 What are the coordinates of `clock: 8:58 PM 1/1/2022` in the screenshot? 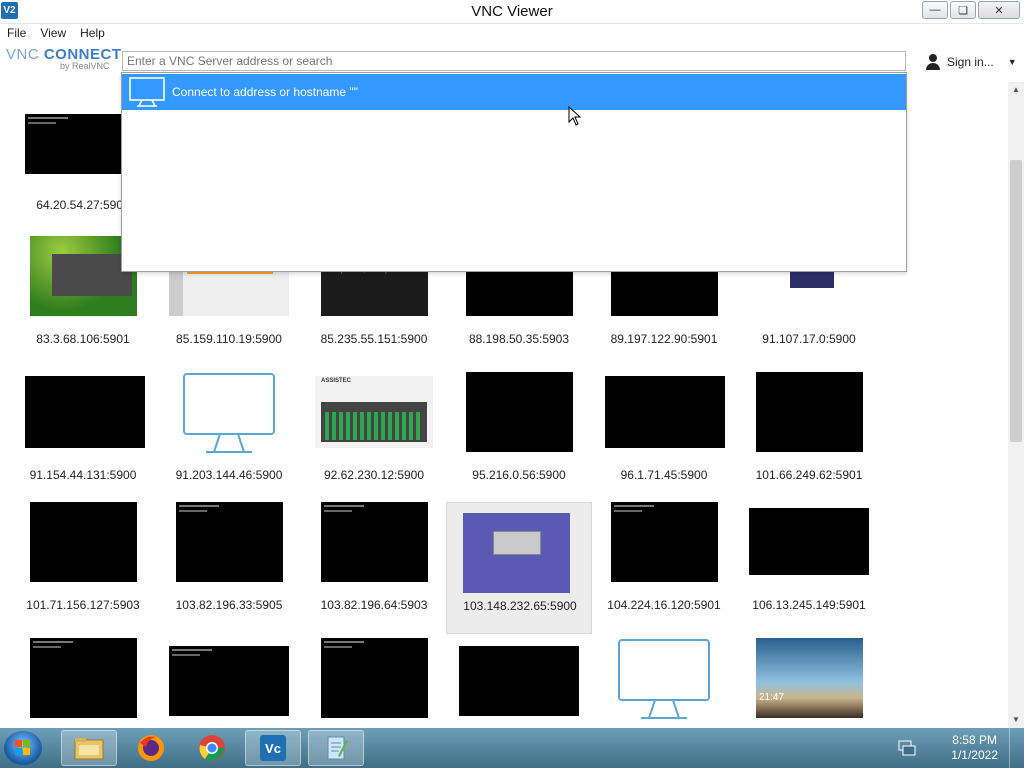 It's located at (974, 748).